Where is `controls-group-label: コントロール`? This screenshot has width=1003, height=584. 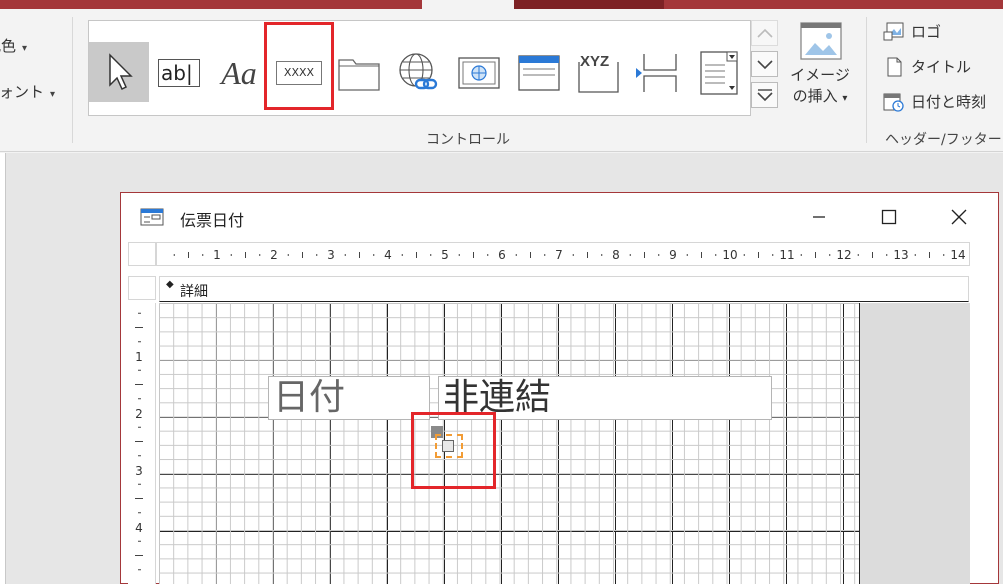
controls-group-label: コントロール is located at coordinates (468, 140).